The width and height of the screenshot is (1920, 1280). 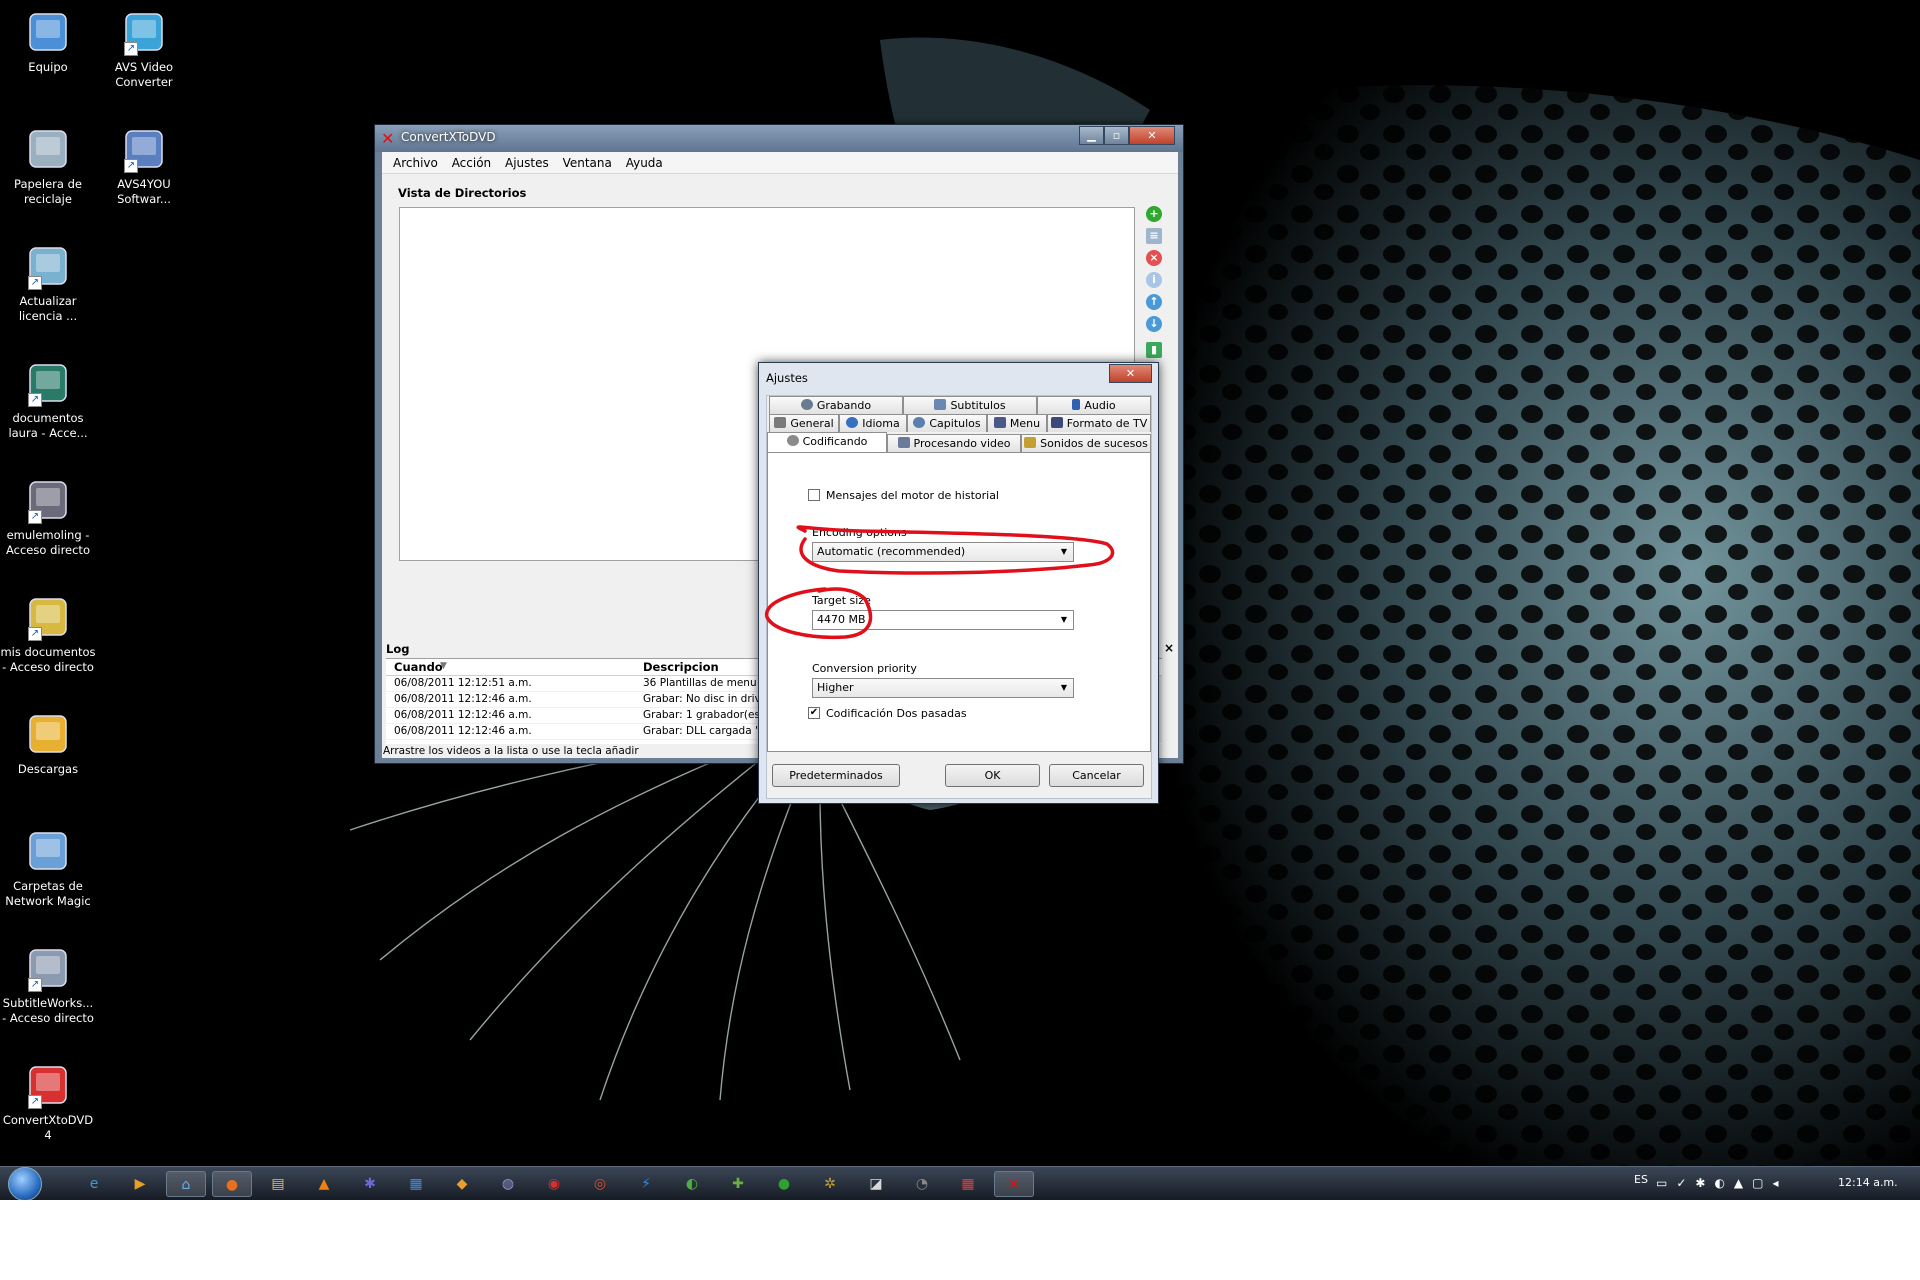 I want to click on computer-icon, so click(x=48, y=32).